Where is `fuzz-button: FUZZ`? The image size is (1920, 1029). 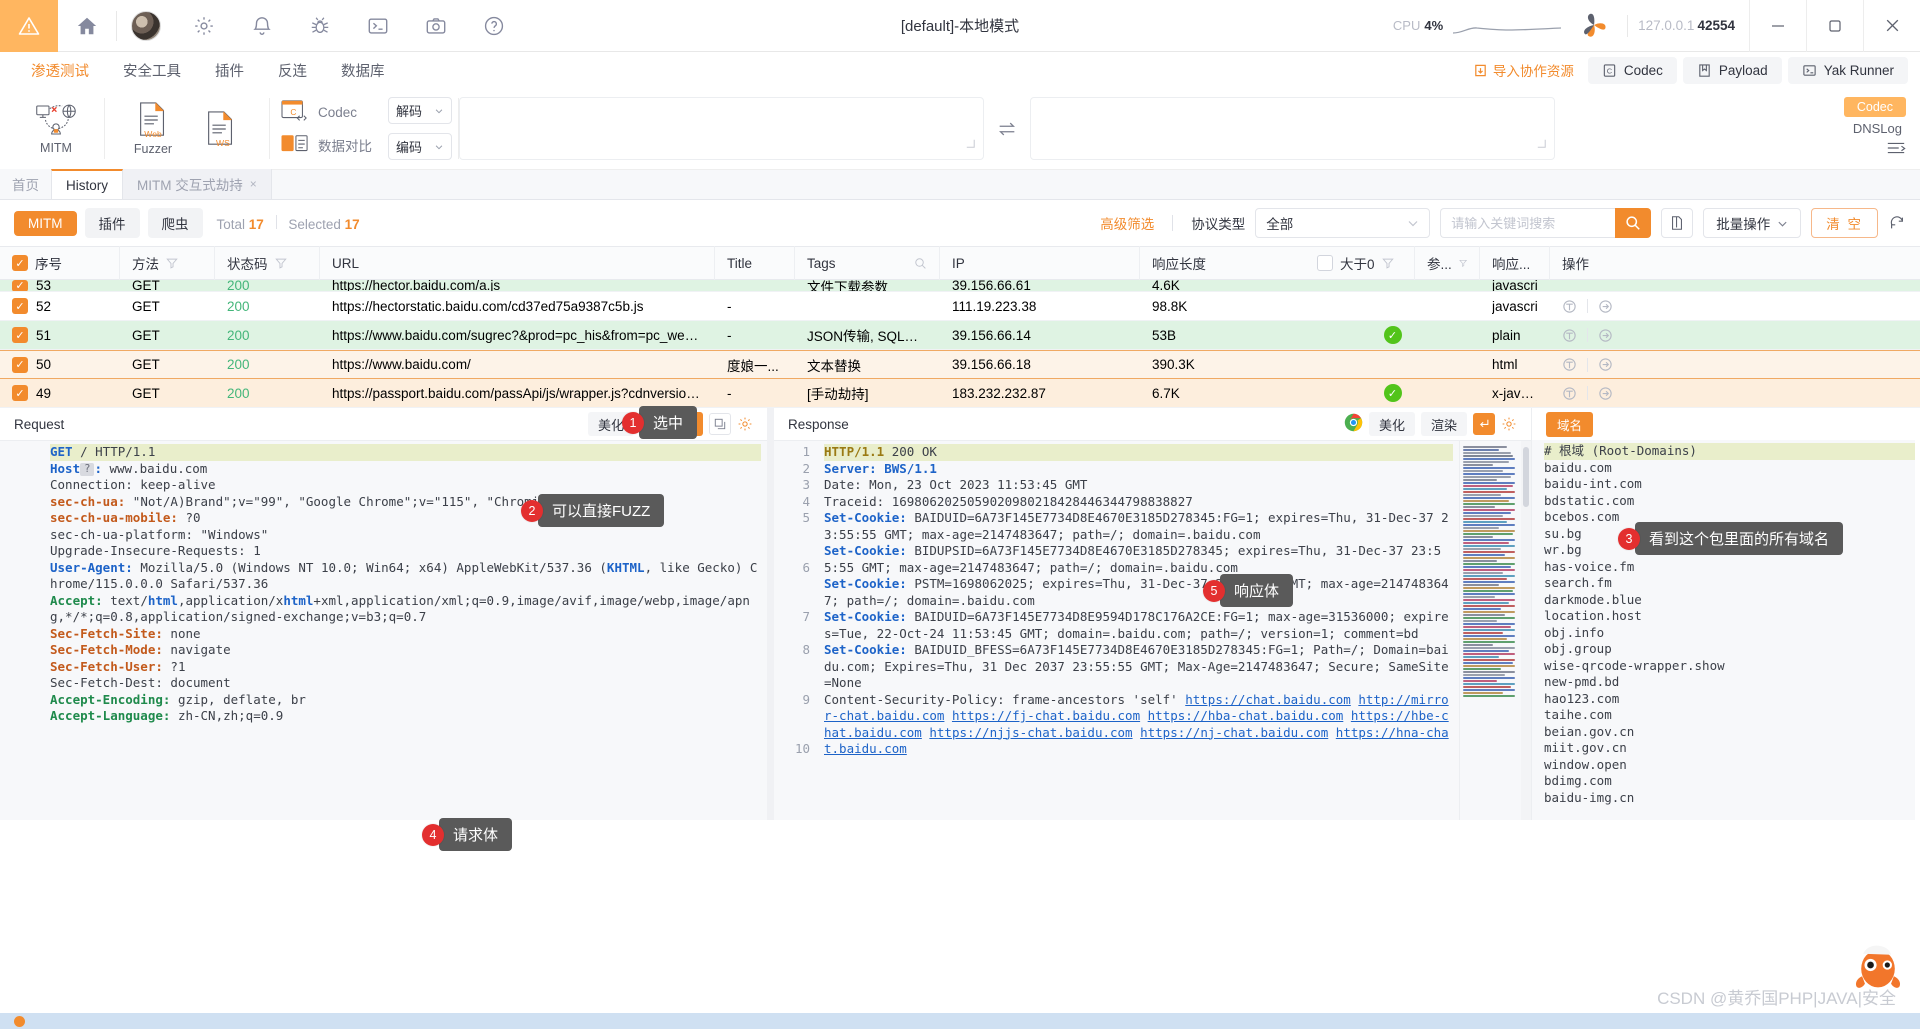 fuzz-button: FUZZ is located at coordinates (671, 424).